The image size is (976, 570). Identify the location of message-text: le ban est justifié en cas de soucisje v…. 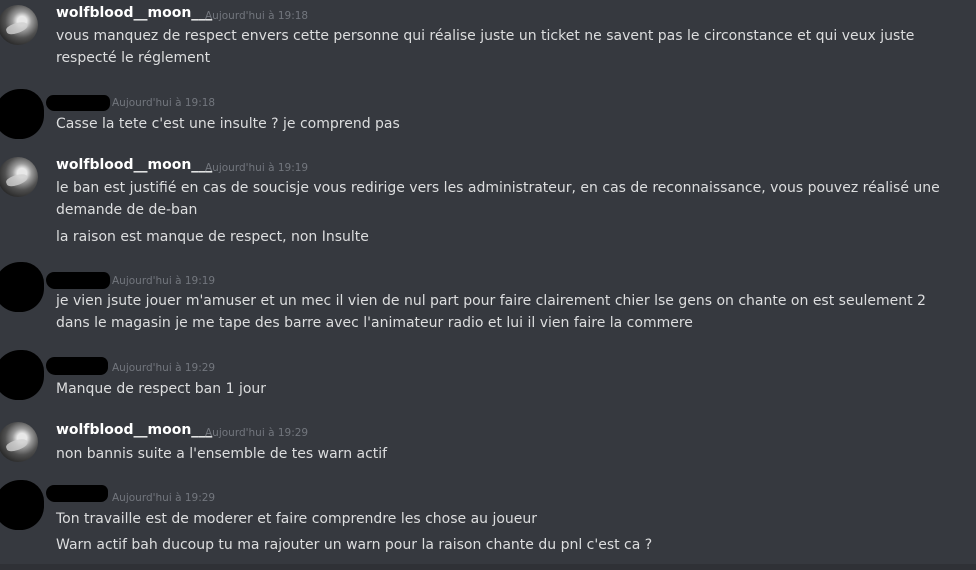
(498, 199).